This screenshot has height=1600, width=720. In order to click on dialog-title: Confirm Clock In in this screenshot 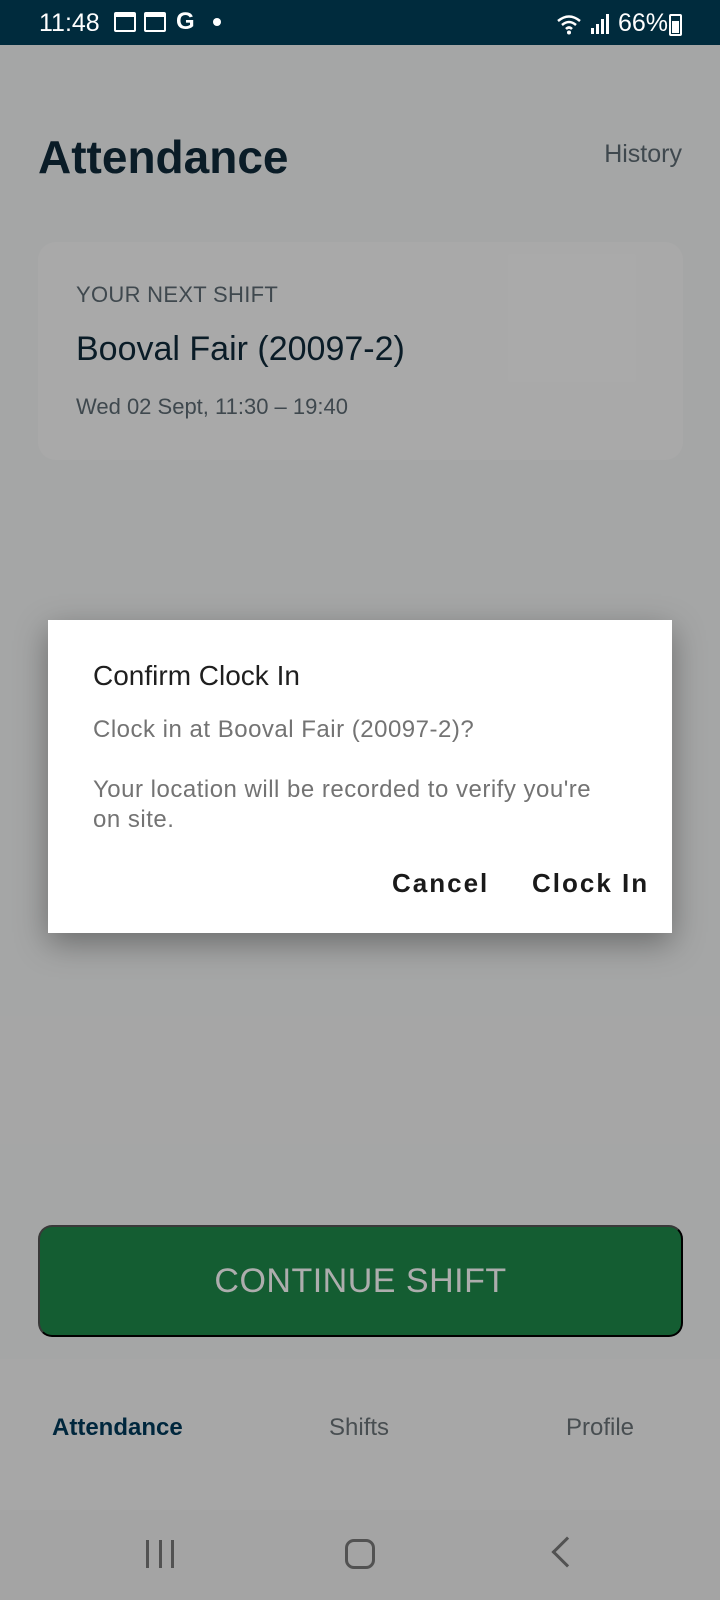, I will do `click(196, 675)`.